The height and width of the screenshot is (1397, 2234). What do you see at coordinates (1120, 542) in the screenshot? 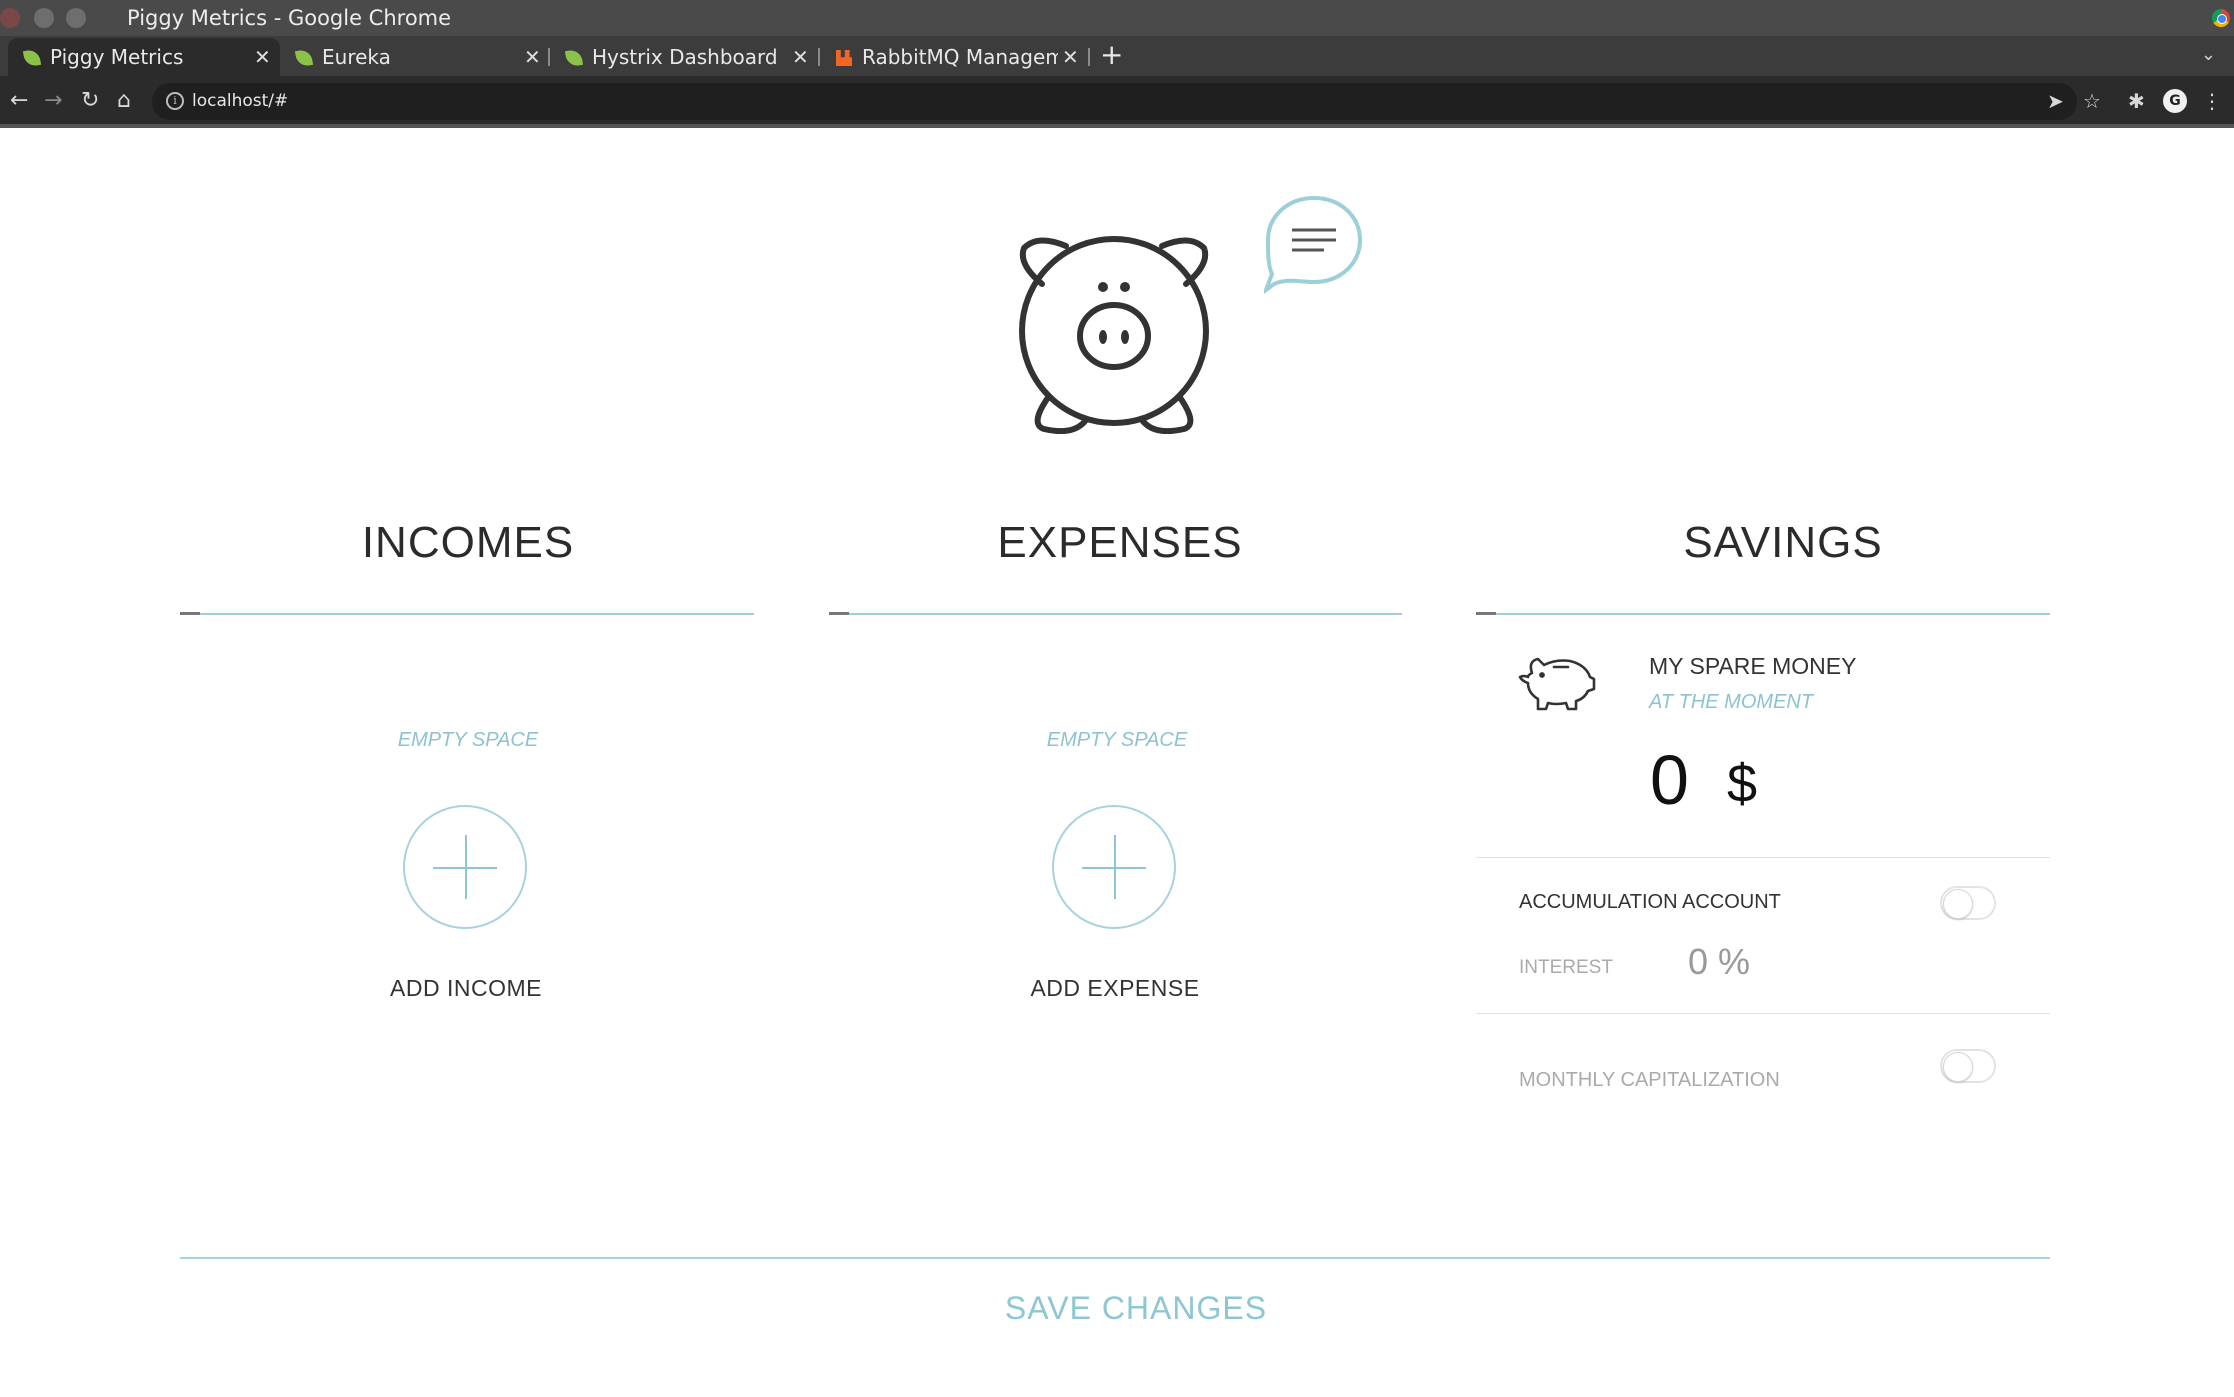
I see `expenses-title: EXPENSES` at bounding box center [1120, 542].